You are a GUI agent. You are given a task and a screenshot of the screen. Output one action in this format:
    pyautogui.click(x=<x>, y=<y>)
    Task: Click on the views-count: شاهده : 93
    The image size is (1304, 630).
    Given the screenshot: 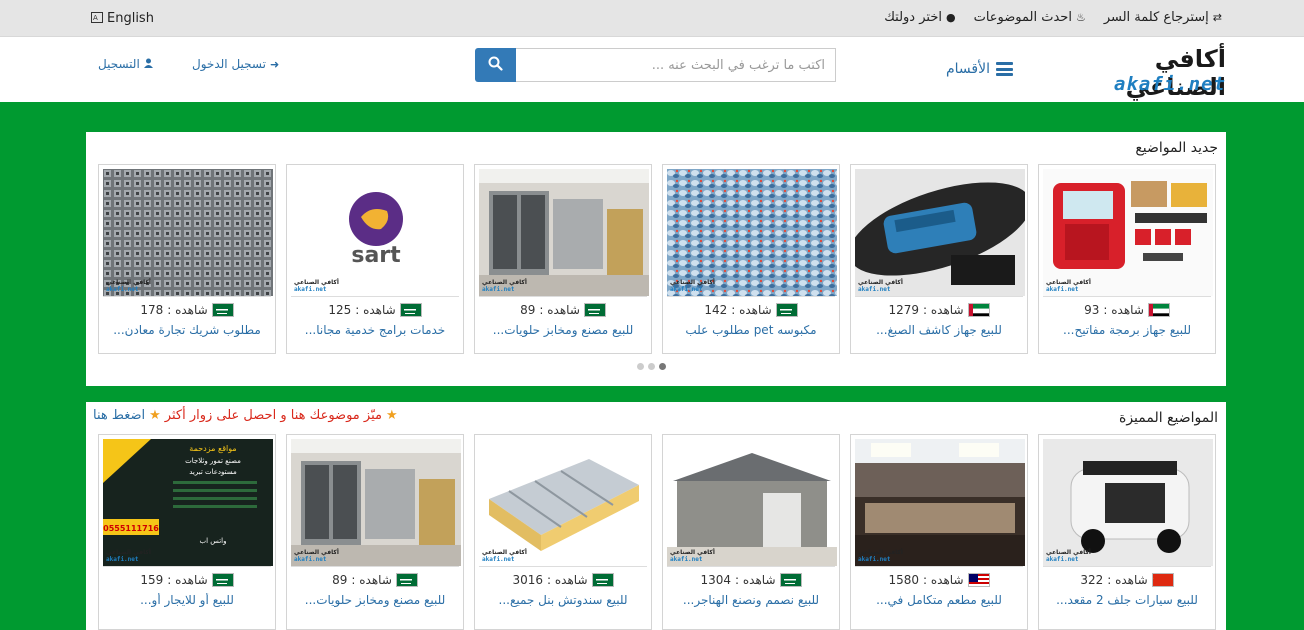 What is the action you would take?
    pyautogui.click(x=1127, y=310)
    